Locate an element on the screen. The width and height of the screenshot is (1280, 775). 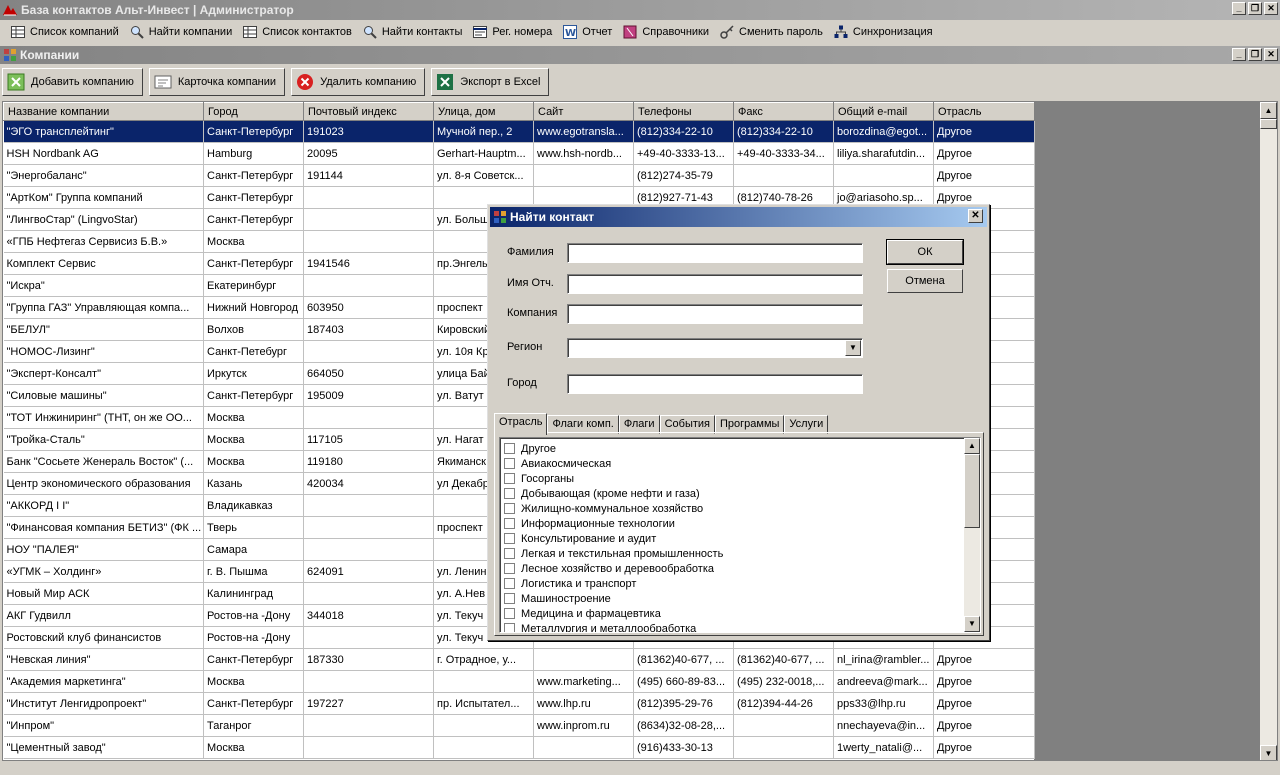
minimize-button: _ is located at coordinates (1239, 8).